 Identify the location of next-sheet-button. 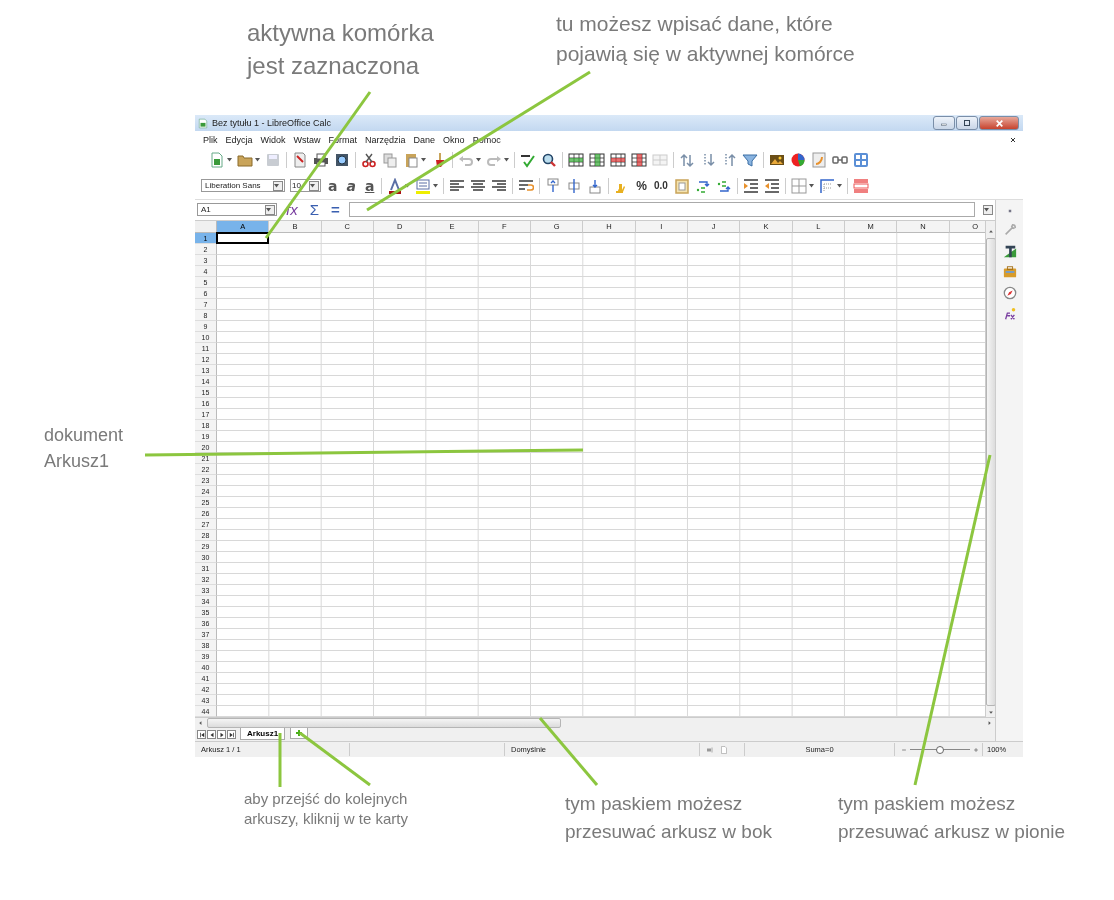
(221, 735).